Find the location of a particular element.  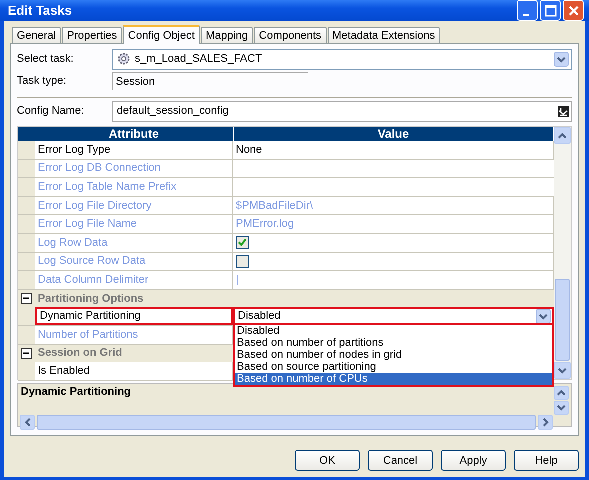

dialog-button: Cancel is located at coordinates (400, 460).